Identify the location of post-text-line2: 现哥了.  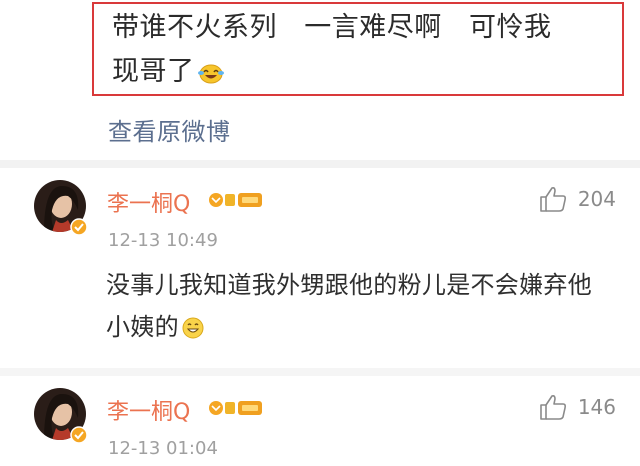
(153, 71).